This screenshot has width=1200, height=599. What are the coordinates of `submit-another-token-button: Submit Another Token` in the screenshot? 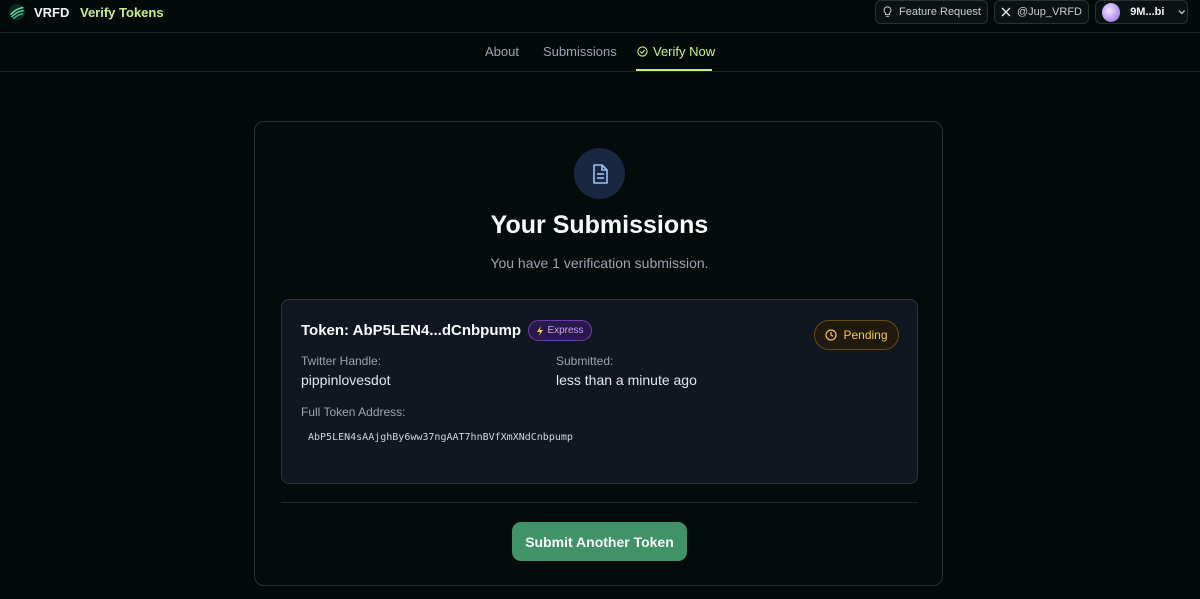 It's located at (599, 541).